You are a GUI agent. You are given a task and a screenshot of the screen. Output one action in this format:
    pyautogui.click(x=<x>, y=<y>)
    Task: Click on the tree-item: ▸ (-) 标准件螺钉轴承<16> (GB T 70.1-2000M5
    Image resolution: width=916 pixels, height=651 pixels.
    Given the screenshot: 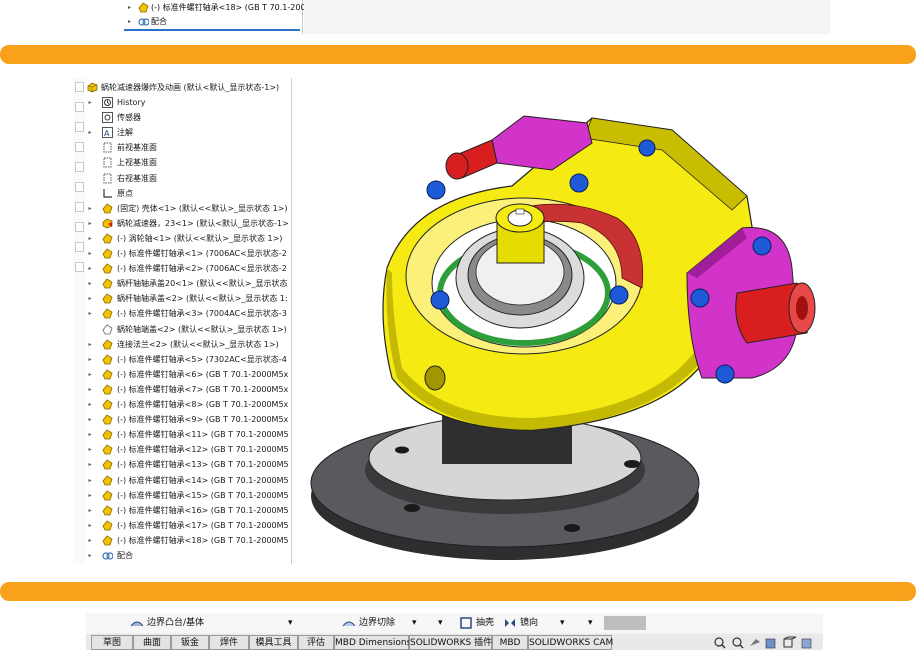 What is the action you would take?
    pyautogui.click(x=188, y=510)
    